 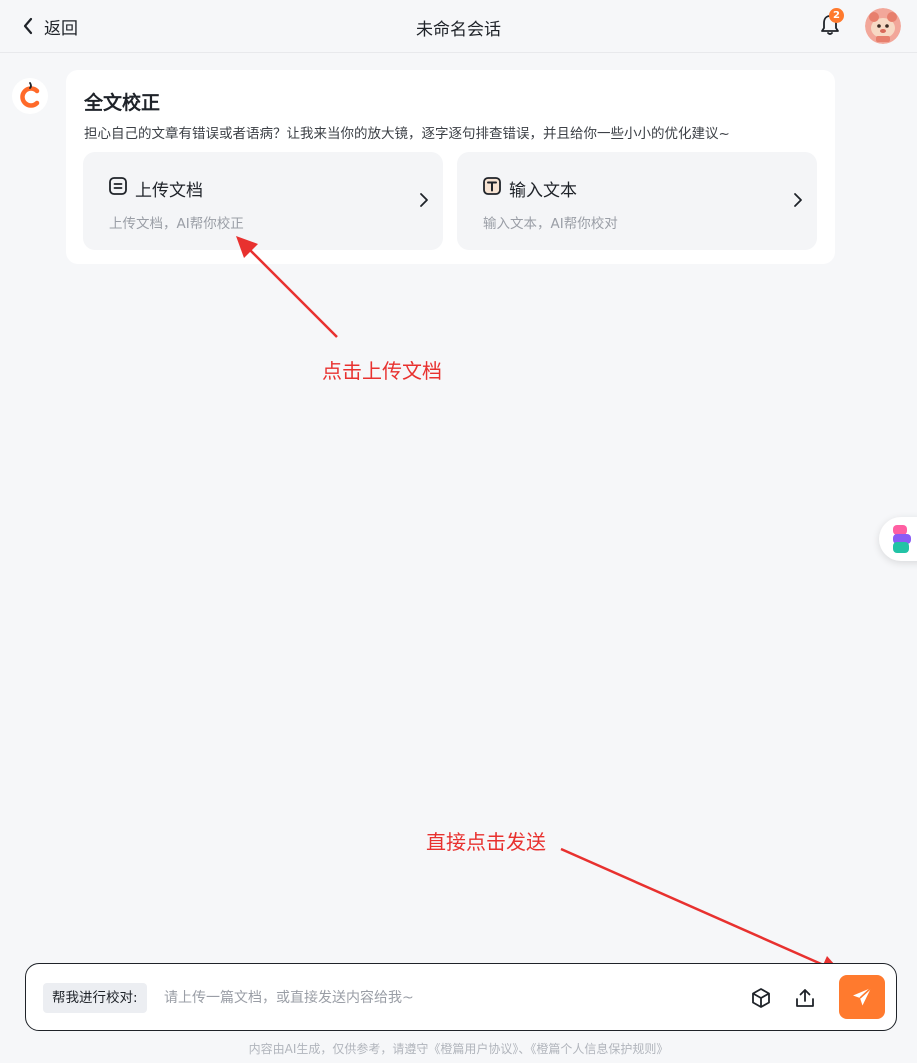 What do you see at coordinates (458, 30) in the screenshot?
I see `page-title: 未命名会话` at bounding box center [458, 30].